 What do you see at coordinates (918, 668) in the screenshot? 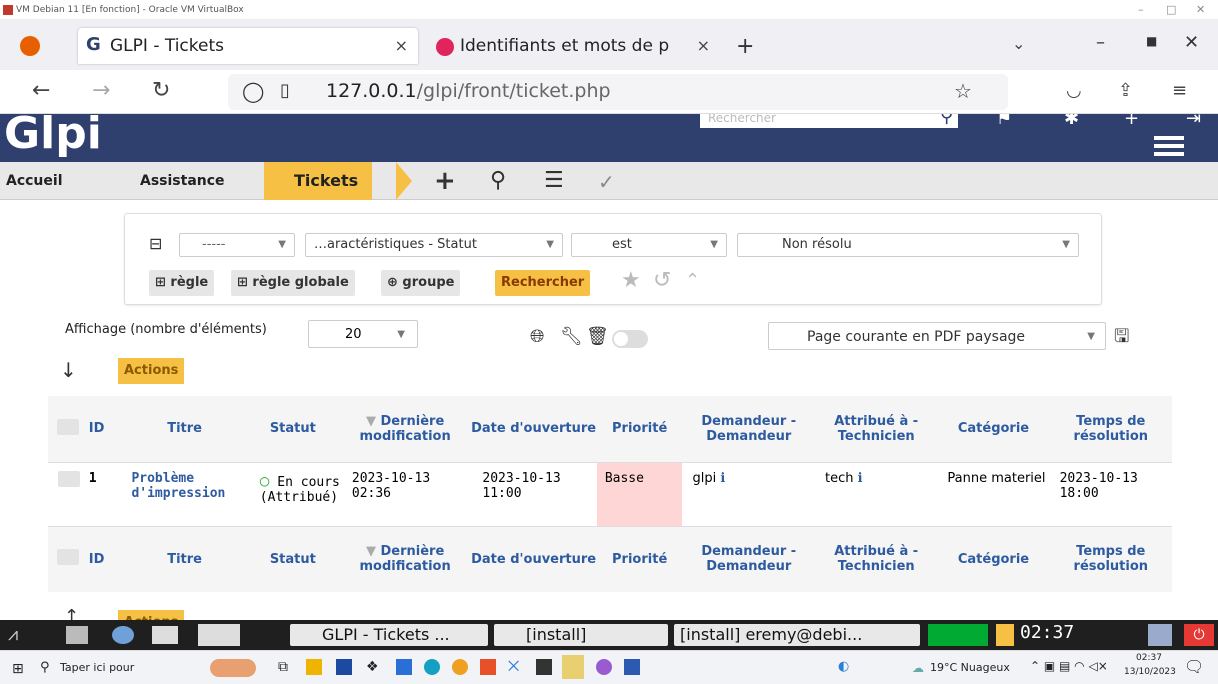
I see `weather-icon: ☁` at bounding box center [918, 668].